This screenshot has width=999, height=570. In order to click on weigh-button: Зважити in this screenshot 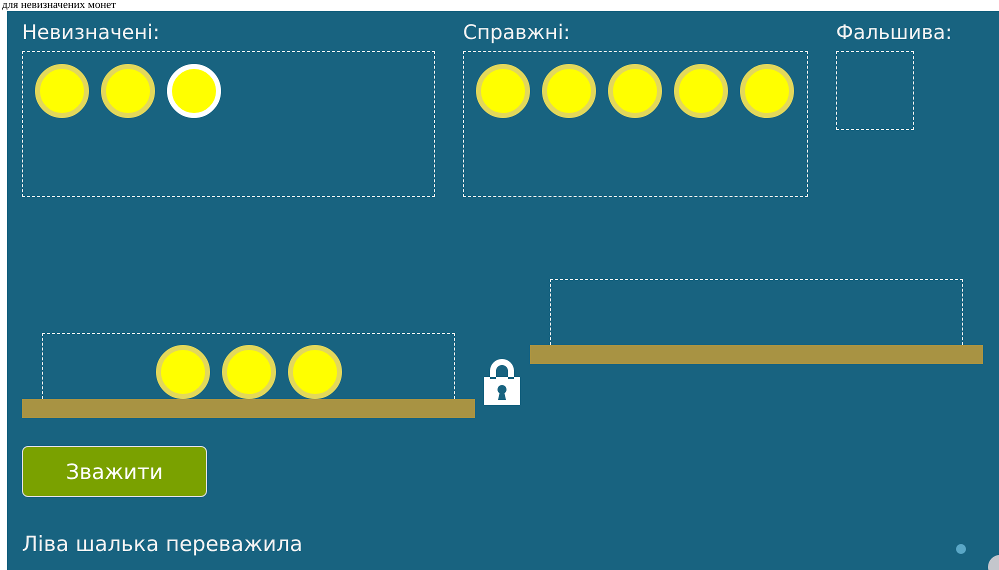, I will do `click(114, 471)`.